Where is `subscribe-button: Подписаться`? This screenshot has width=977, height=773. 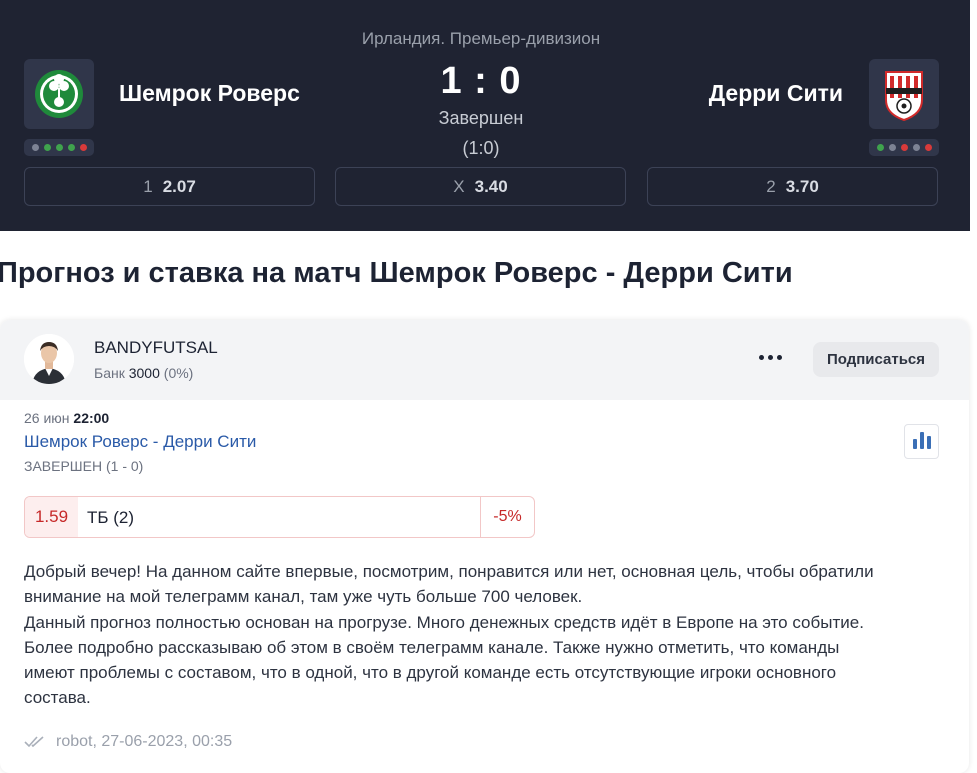
subscribe-button: Подписаться is located at coordinates (876, 359).